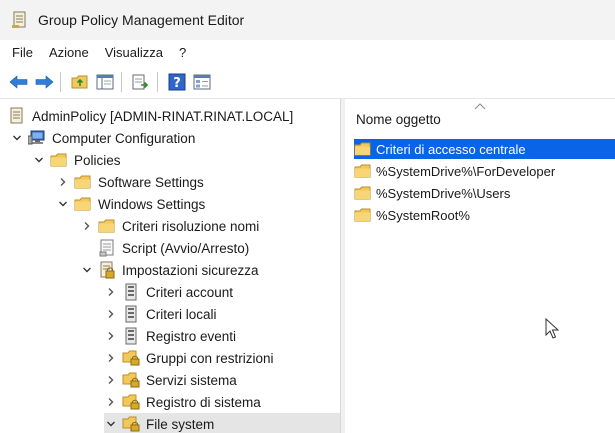 The image size is (615, 433). I want to click on tree-node-software-settings: Software Settings, so click(130, 182).